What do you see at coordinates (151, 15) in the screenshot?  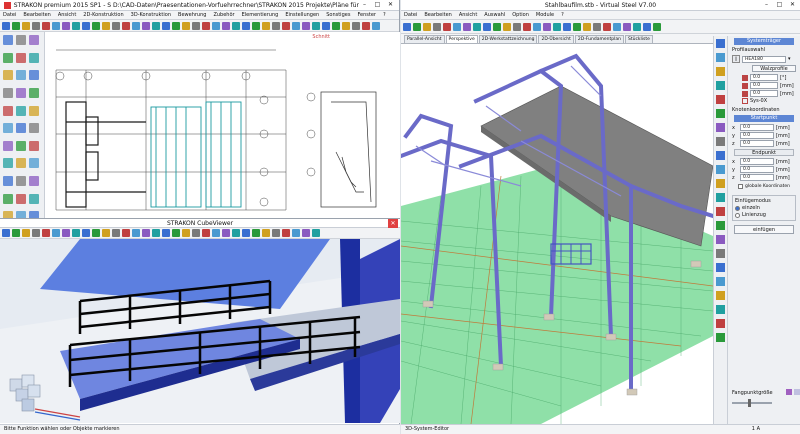 I see `strakon-menu-item: 3D-Konstruktion` at bounding box center [151, 15].